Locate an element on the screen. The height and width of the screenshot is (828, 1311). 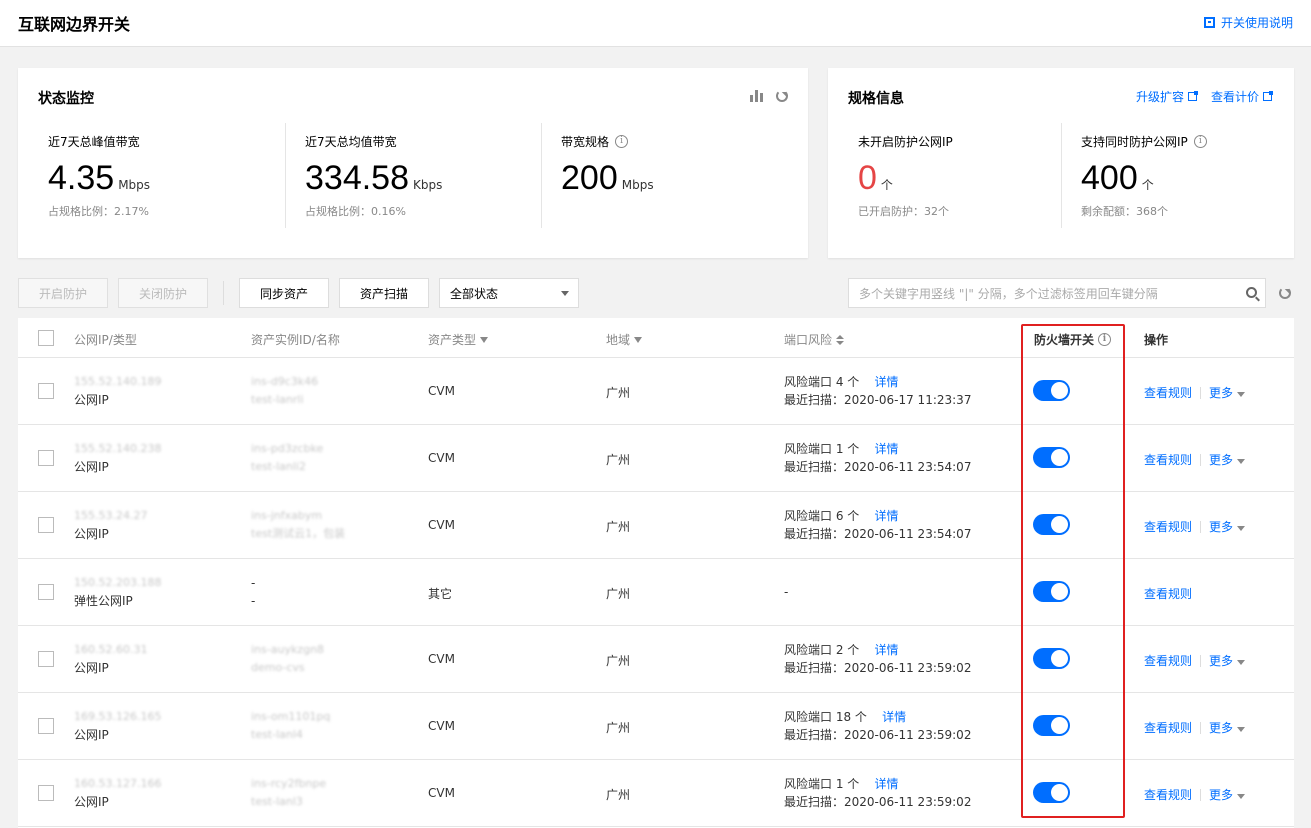
instance-id: ins-auykzgn8 is located at coordinates (287, 650).